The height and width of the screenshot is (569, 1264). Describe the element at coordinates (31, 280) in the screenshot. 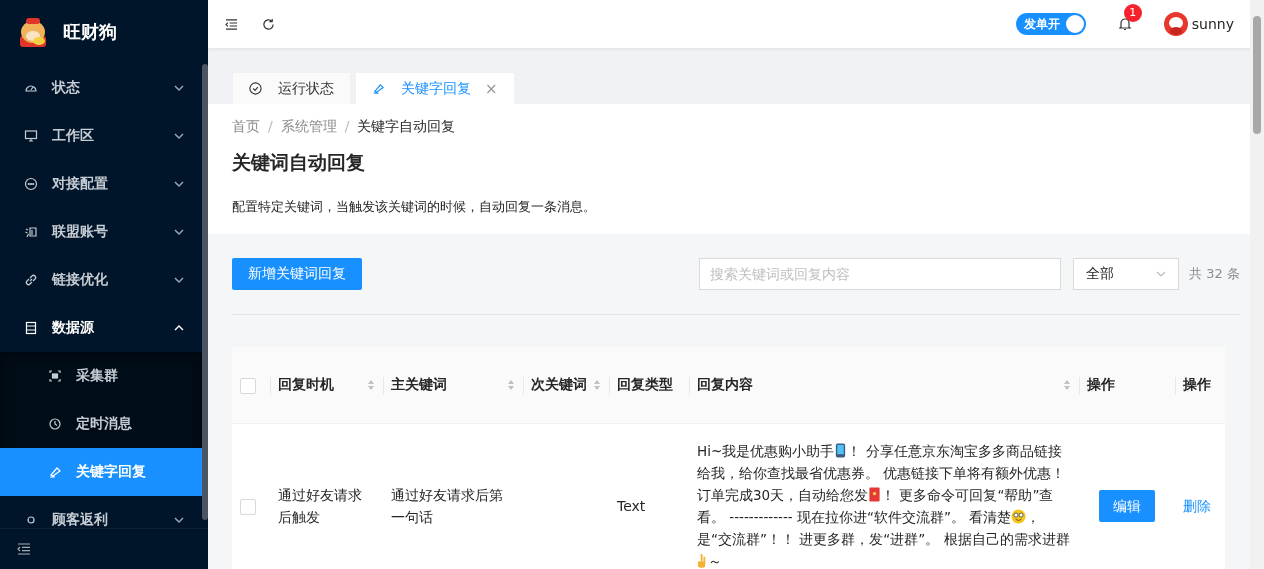

I see `link-icon` at that location.